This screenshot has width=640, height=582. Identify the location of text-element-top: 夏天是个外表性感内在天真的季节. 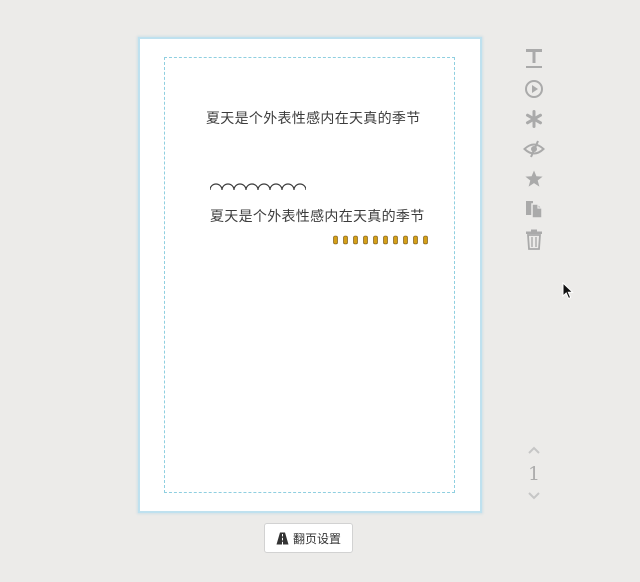
(313, 118).